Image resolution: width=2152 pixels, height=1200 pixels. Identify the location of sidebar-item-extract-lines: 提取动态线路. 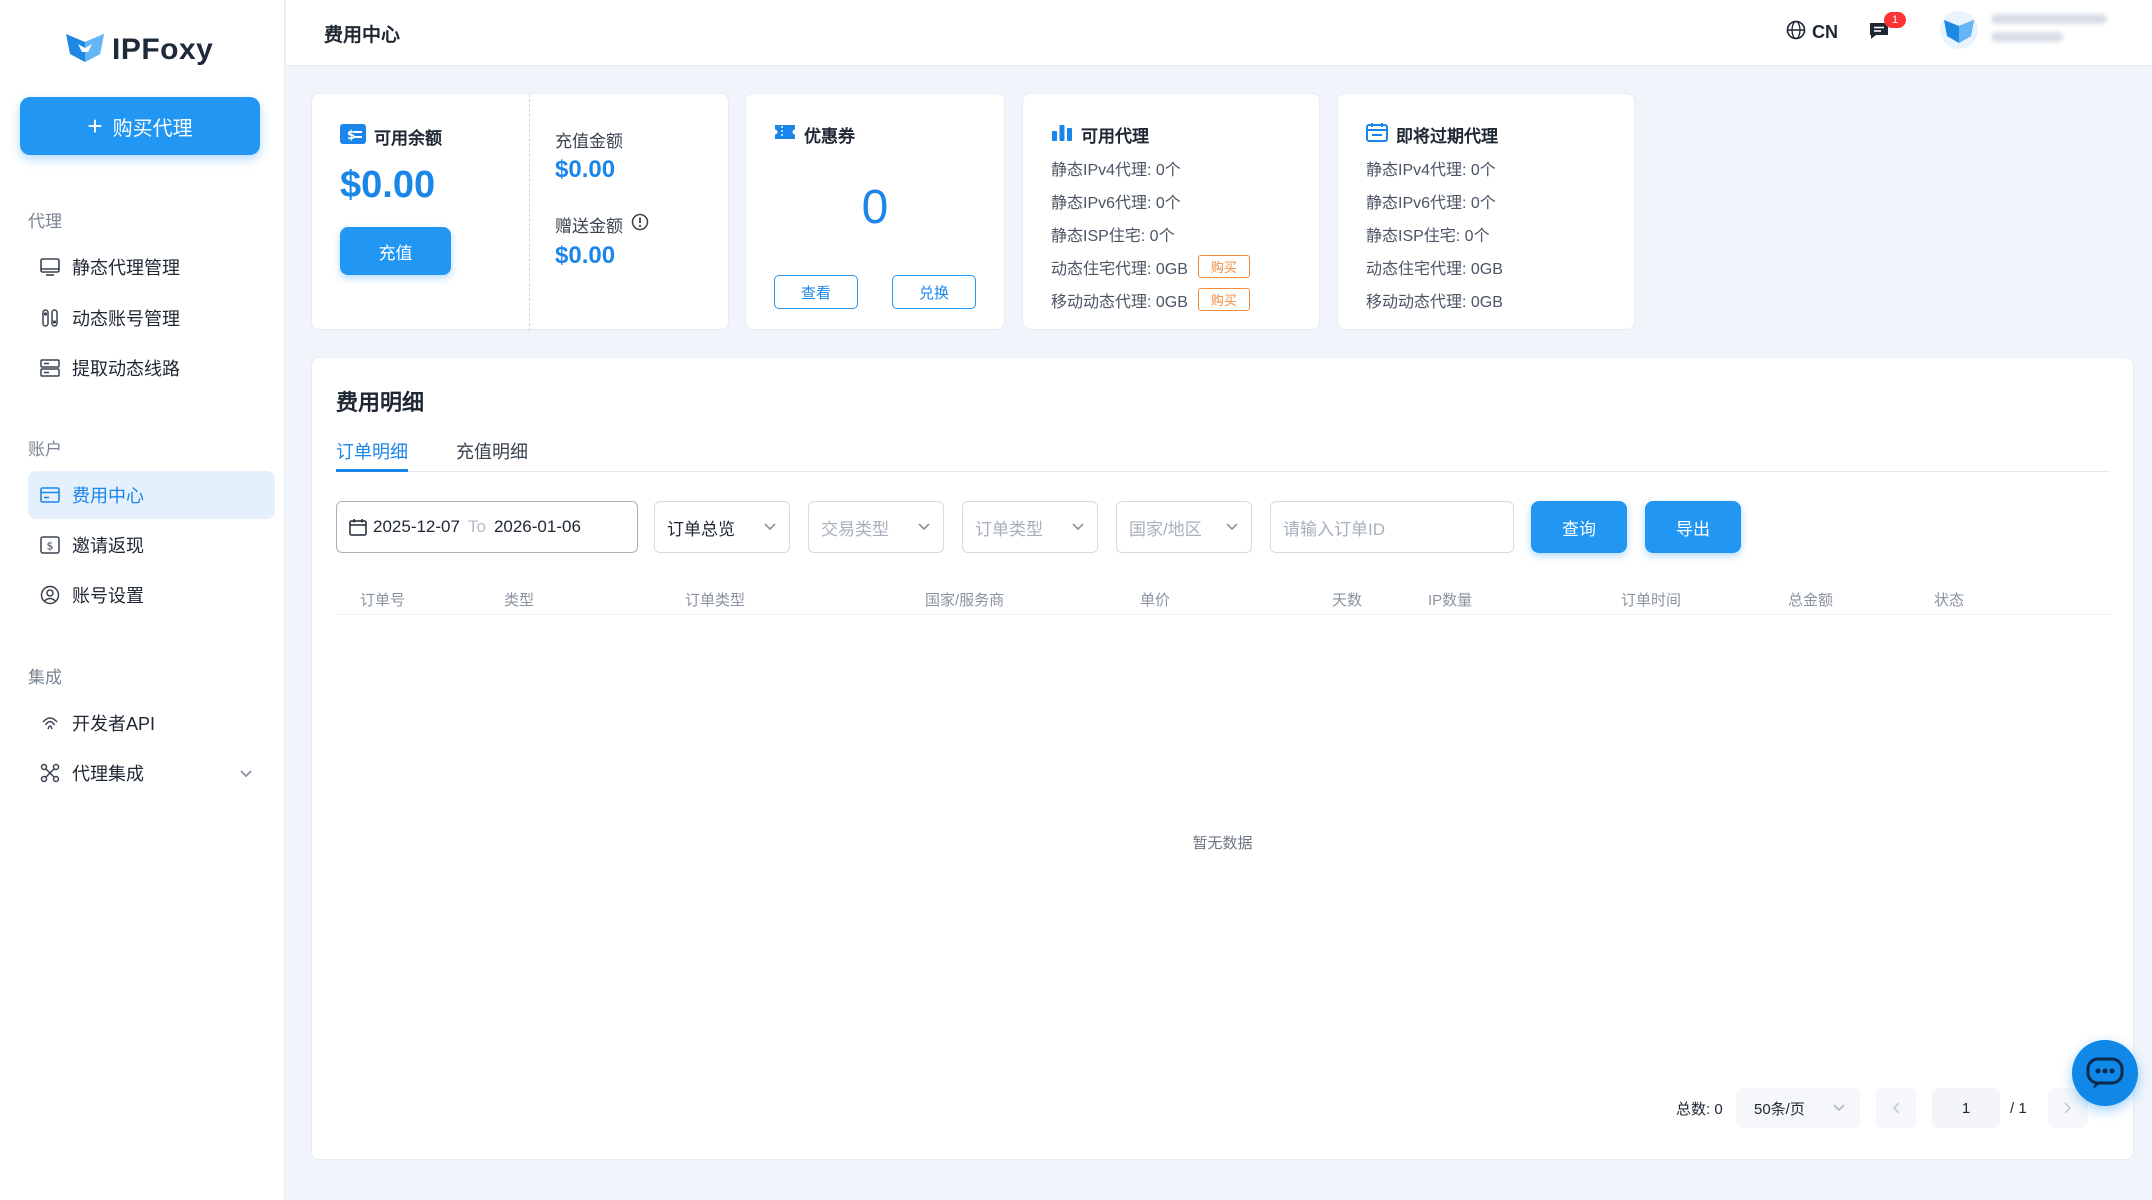
(151, 368).